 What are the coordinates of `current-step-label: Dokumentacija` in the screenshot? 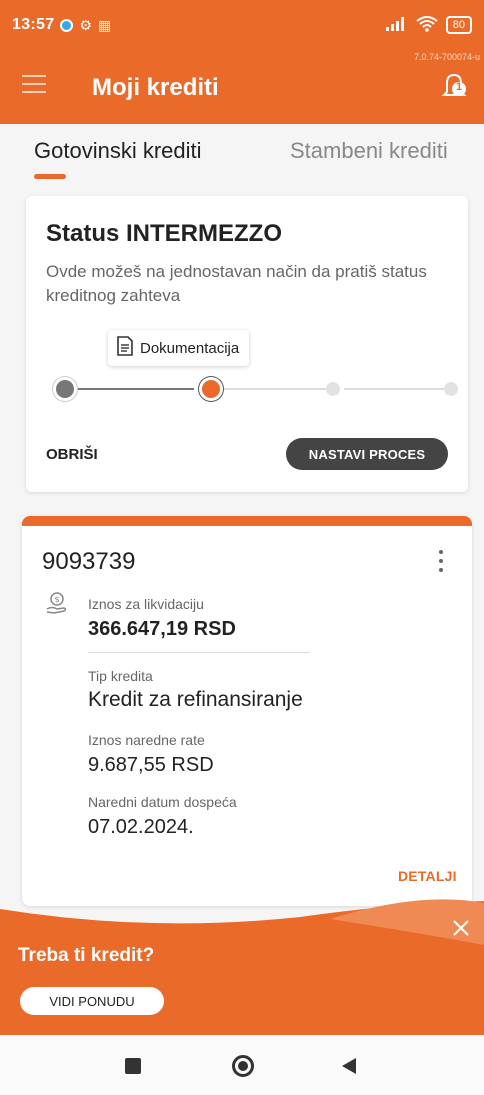 It's located at (190, 348).